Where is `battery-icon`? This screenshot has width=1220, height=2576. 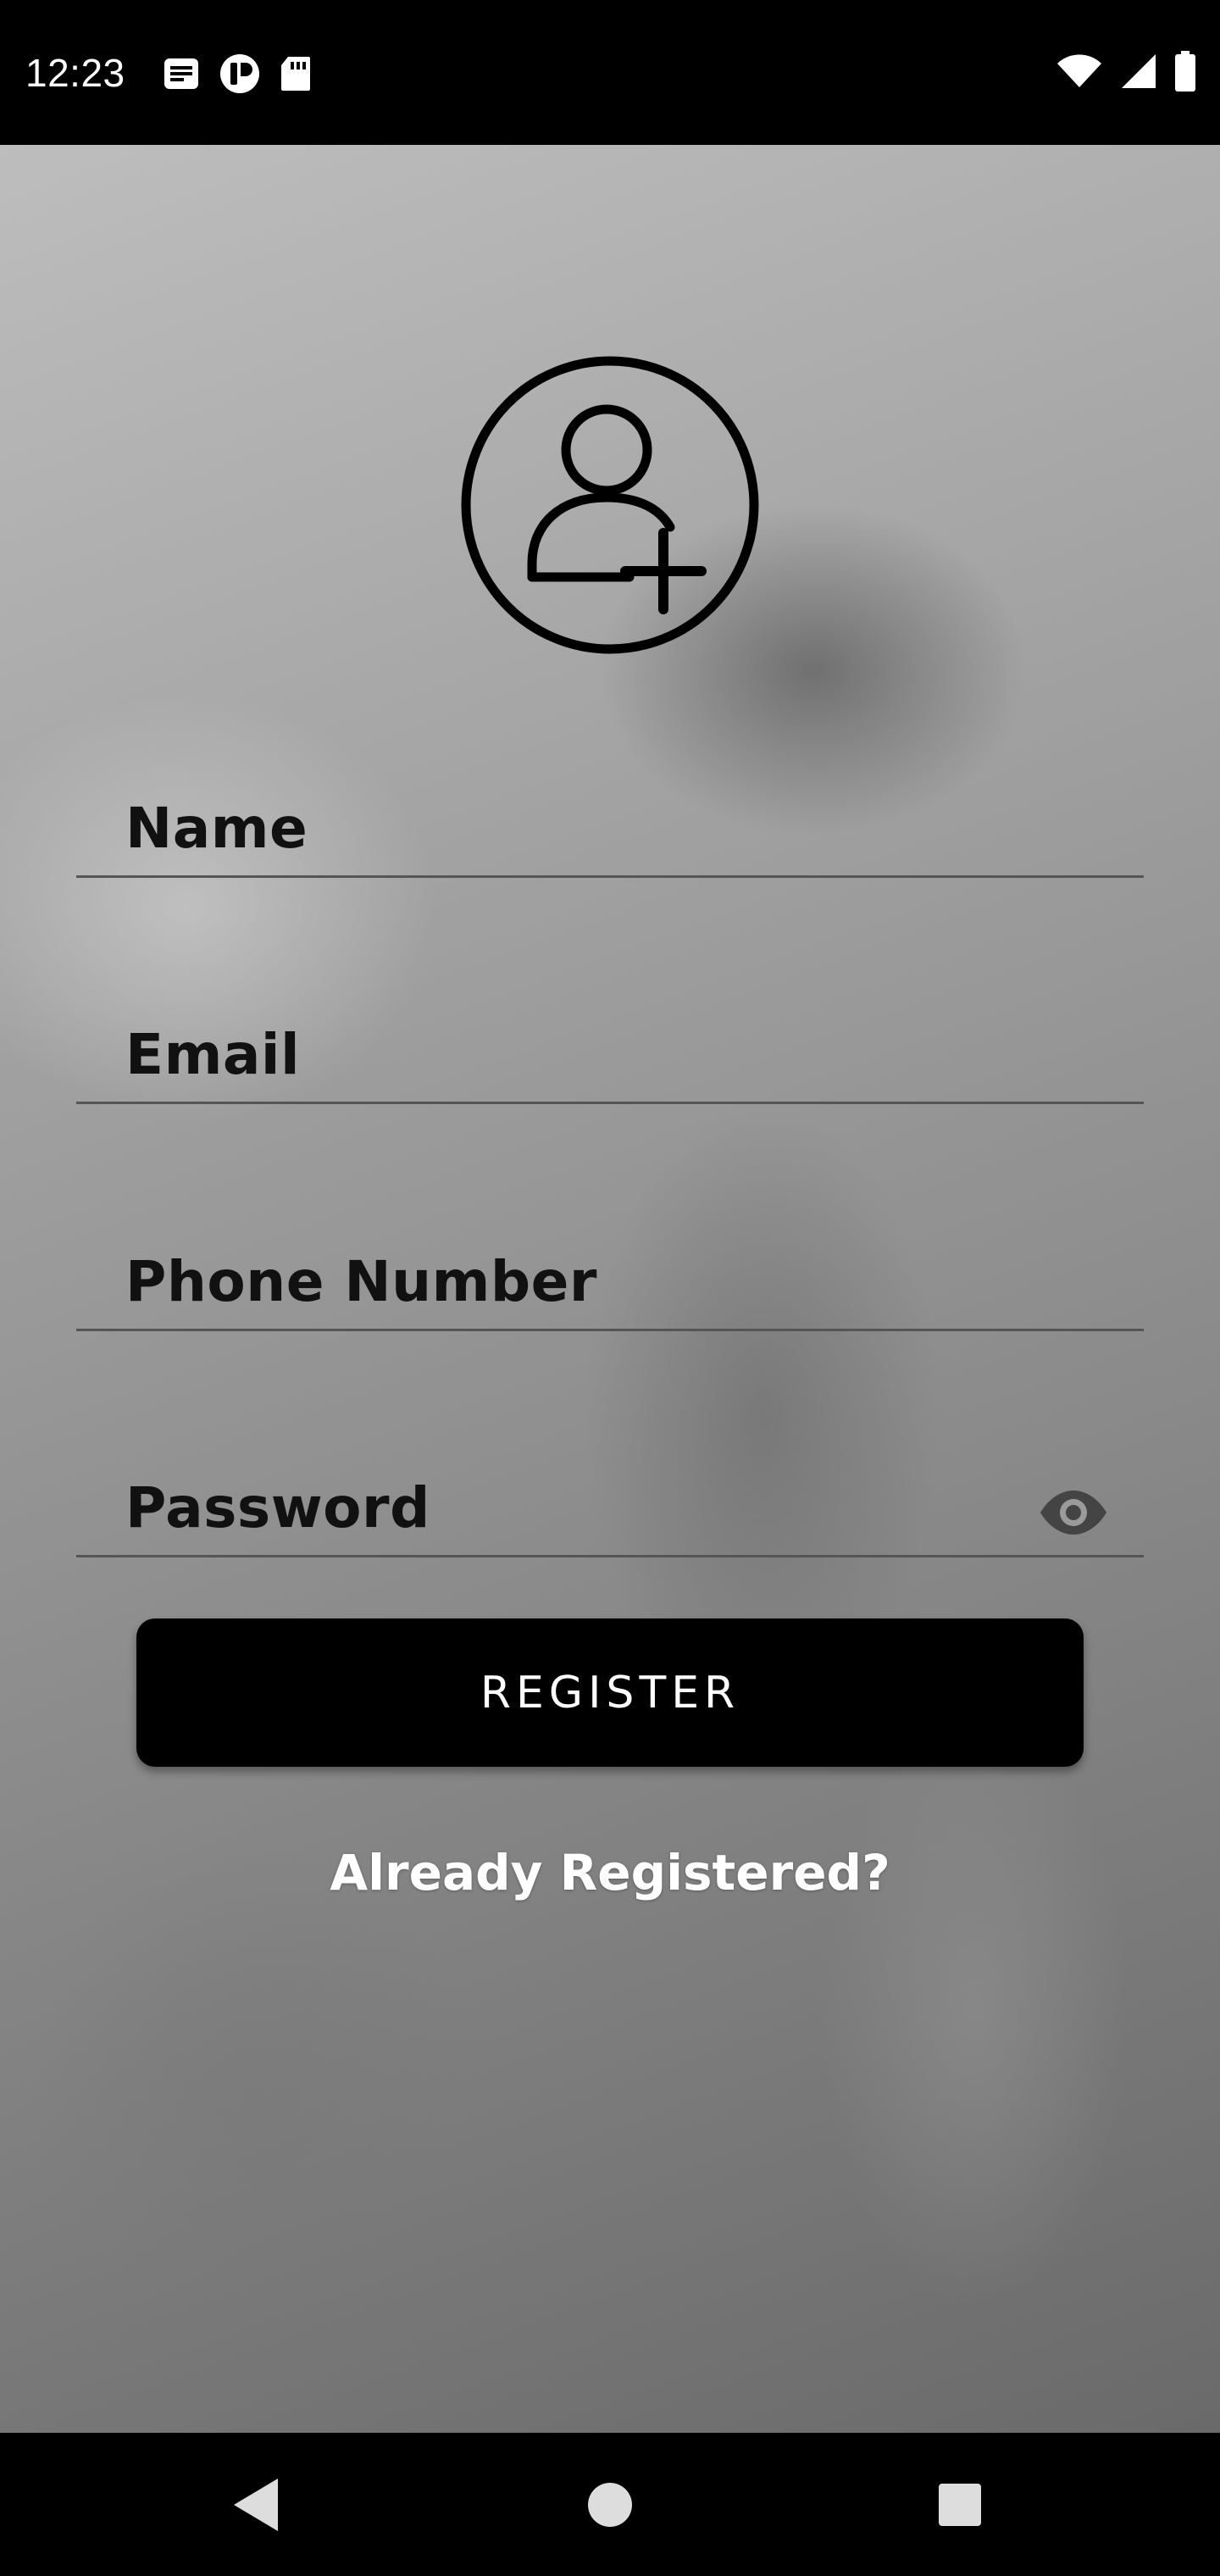
battery-icon is located at coordinates (1185, 71).